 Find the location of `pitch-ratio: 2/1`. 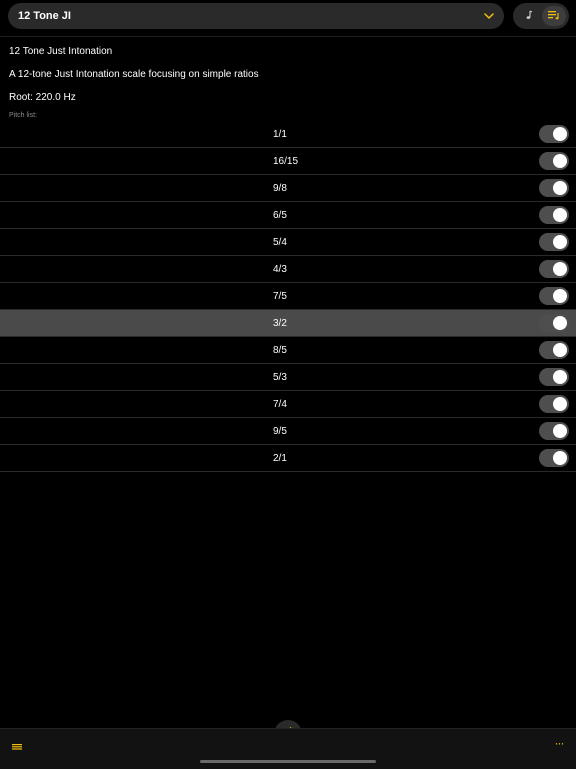

pitch-ratio: 2/1 is located at coordinates (280, 458).